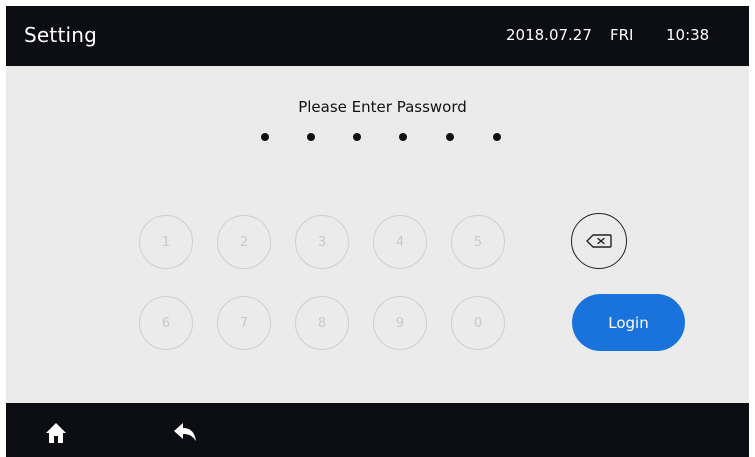 The height and width of the screenshot is (457, 755). What do you see at coordinates (400, 242) in the screenshot?
I see `key-4: 4` at bounding box center [400, 242].